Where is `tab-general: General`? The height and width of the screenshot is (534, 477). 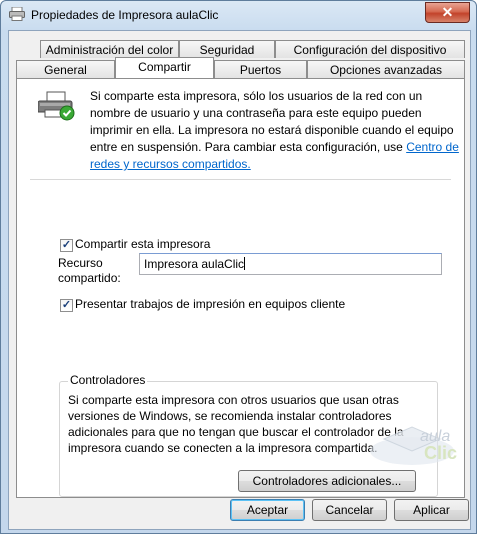
tab-general: General is located at coordinates (65, 69).